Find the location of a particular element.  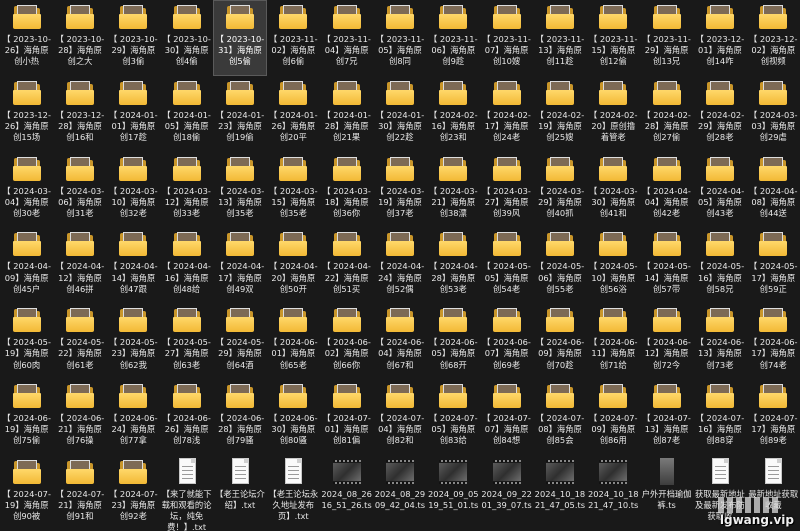

folder-item: 【 2023-10-26】海角原创小热 is located at coordinates (26, 38).